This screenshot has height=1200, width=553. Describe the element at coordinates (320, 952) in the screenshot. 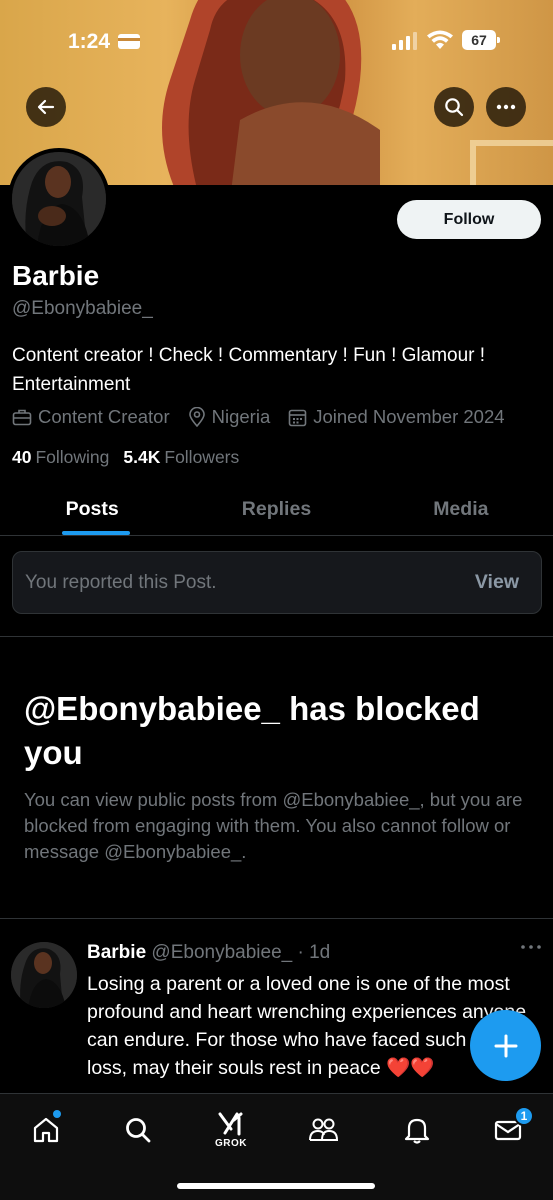

I see `post-time: 1d` at that location.